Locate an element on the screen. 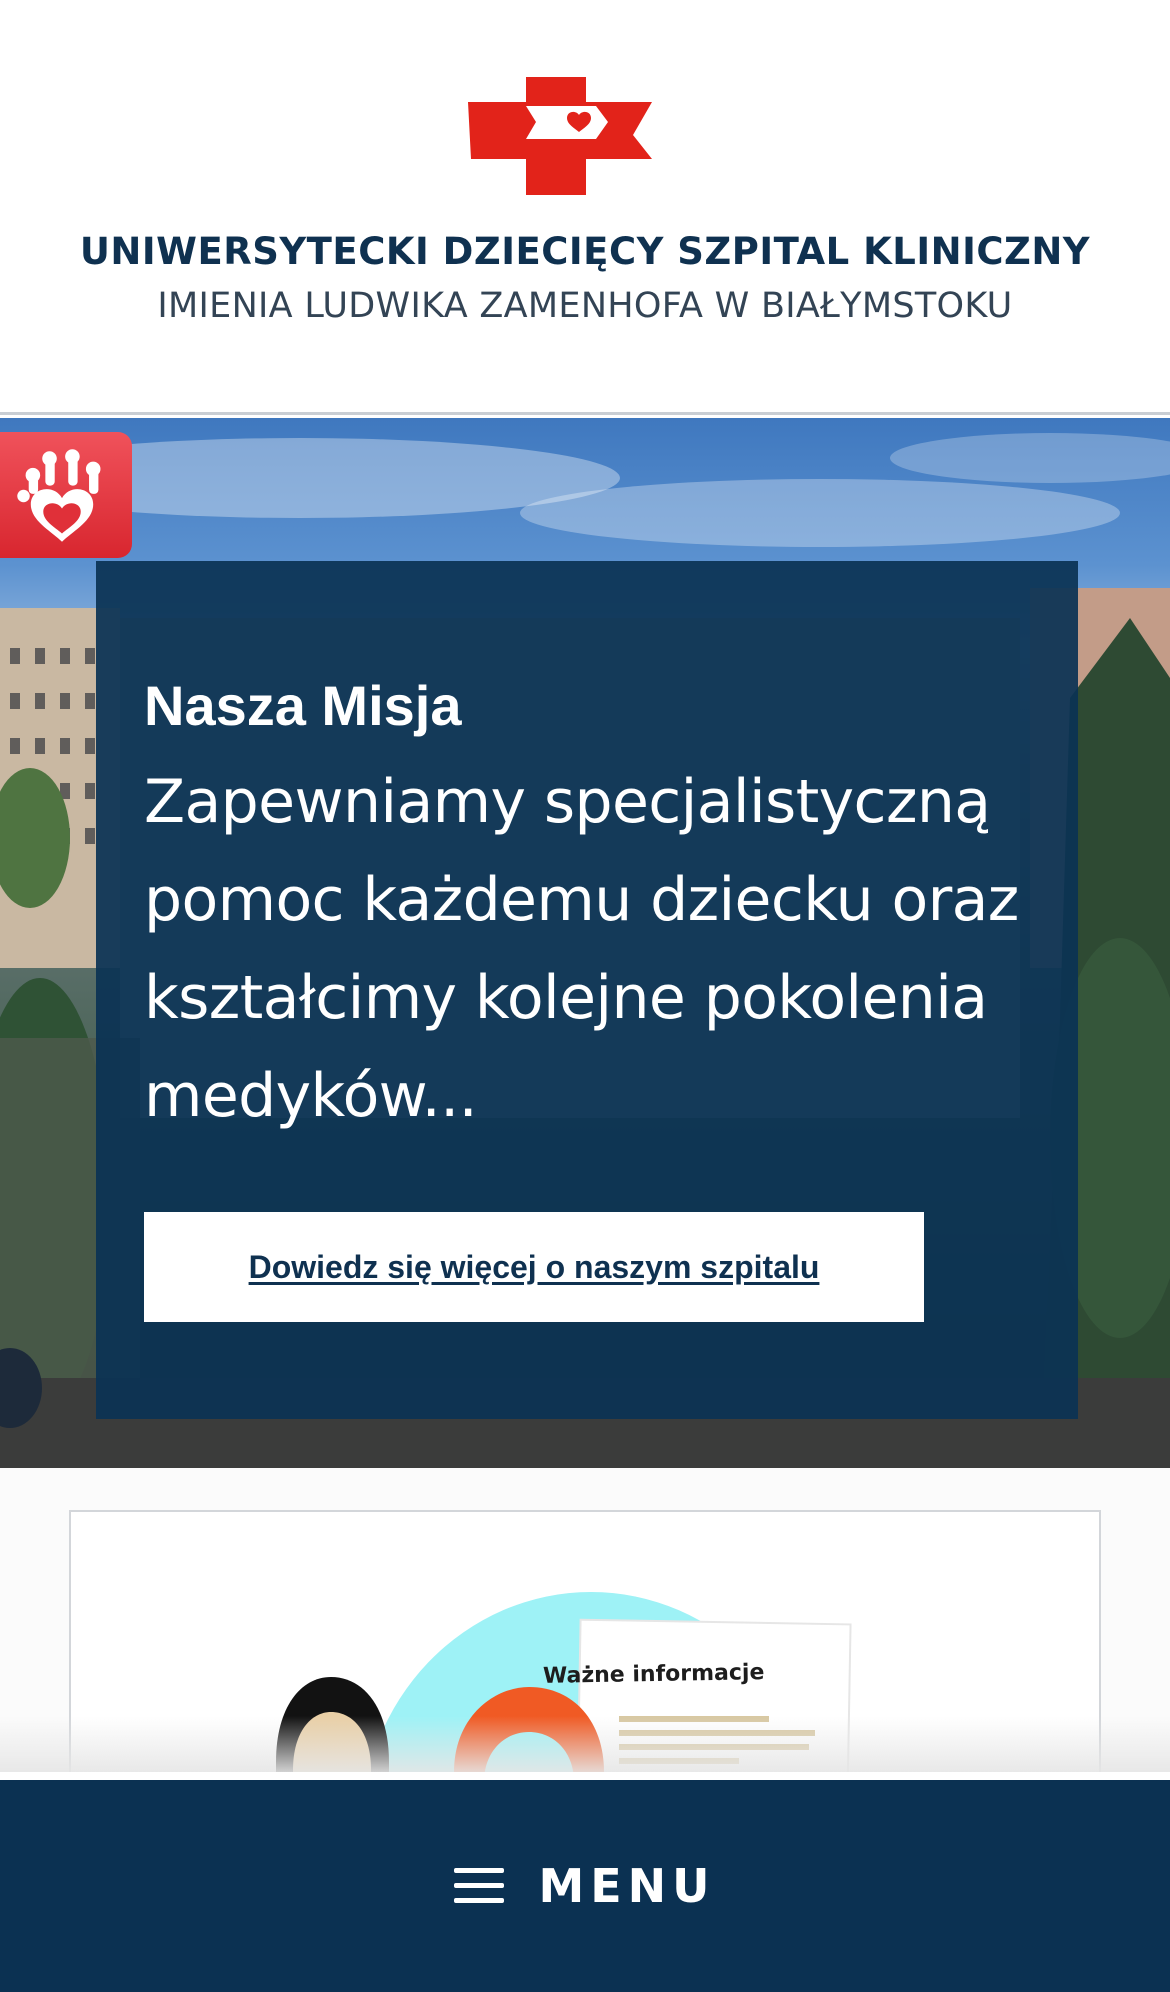 This screenshot has width=1170, height=1992. hand-heart-badge is located at coordinates (66, 495).